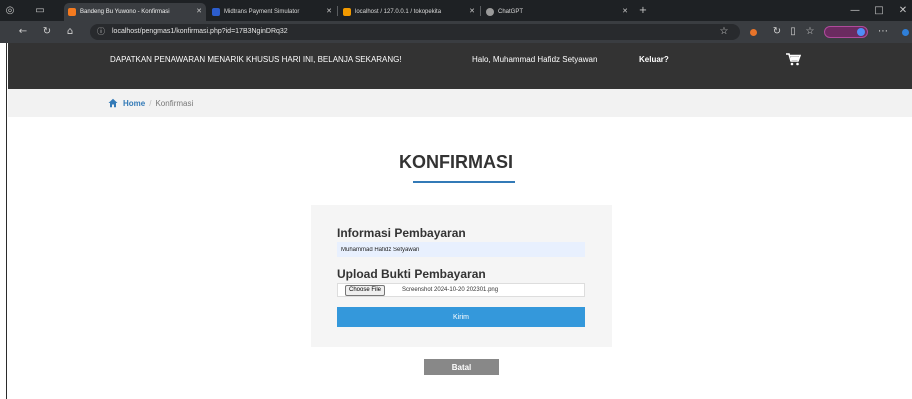 The height and width of the screenshot is (399, 912). Describe the element at coordinates (262, 12) in the screenshot. I see `tab-title: Midtrans Payment Simulator` at that location.